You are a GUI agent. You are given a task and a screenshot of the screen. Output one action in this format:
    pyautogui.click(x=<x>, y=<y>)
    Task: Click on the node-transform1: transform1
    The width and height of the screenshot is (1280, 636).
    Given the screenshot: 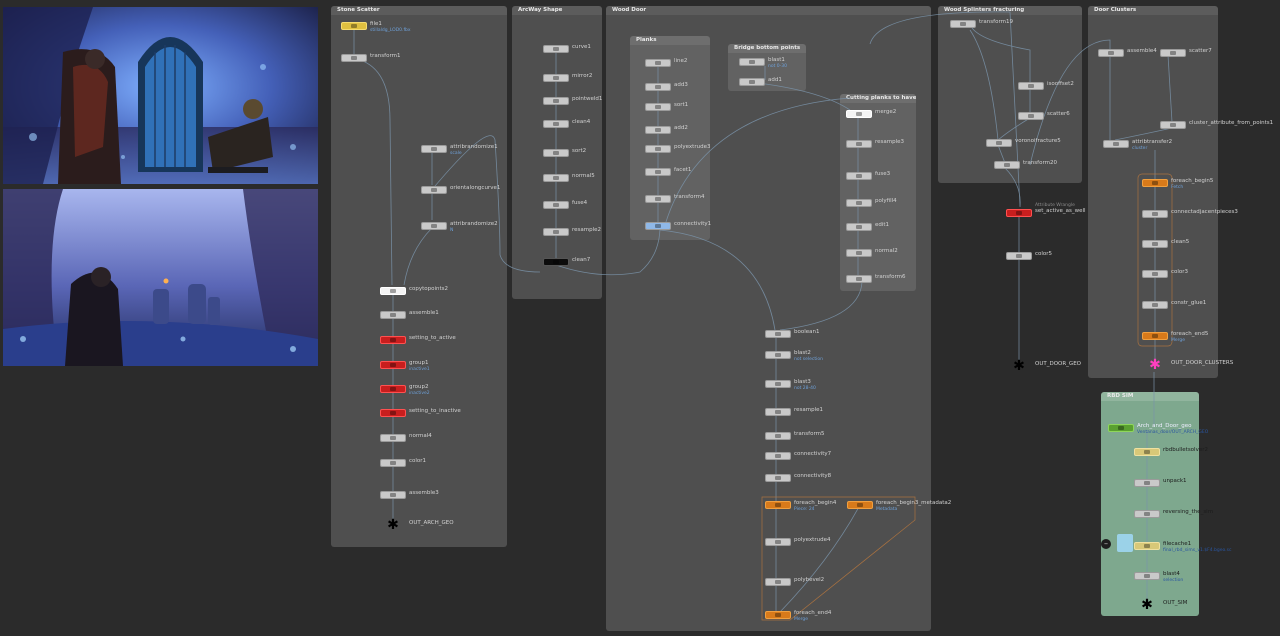 What is the action you would take?
    pyautogui.click(x=403, y=58)
    